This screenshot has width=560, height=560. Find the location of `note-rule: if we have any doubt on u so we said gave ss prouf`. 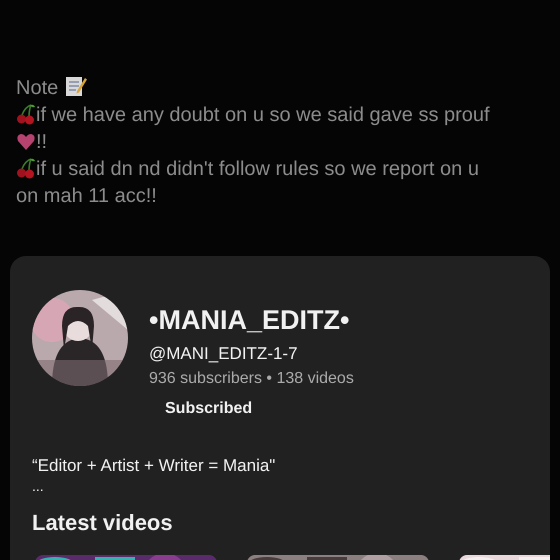

note-rule: if we have any doubt on u so we said gave ss prouf is located at coordinates (263, 115).